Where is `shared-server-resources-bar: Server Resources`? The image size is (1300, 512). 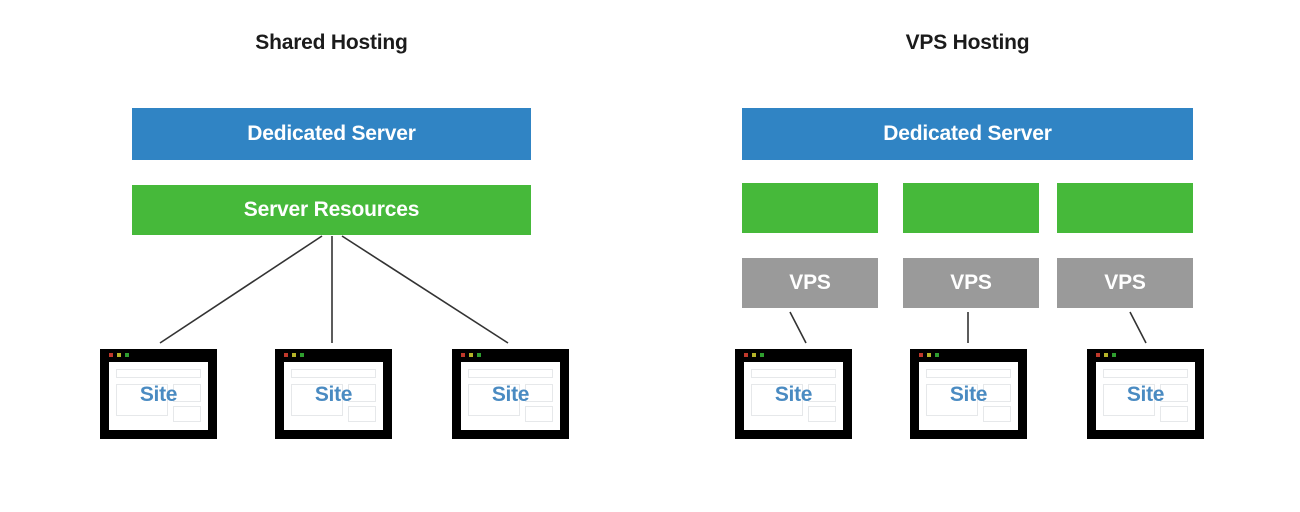 shared-server-resources-bar: Server Resources is located at coordinates (331, 210).